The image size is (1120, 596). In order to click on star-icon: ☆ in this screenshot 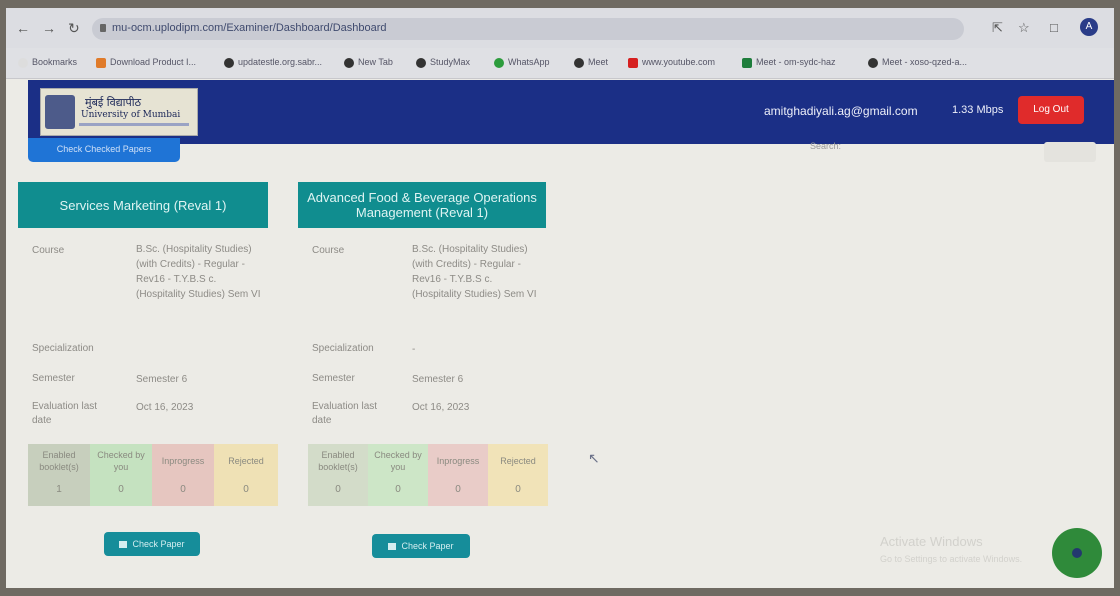, I will do `click(1024, 28)`.